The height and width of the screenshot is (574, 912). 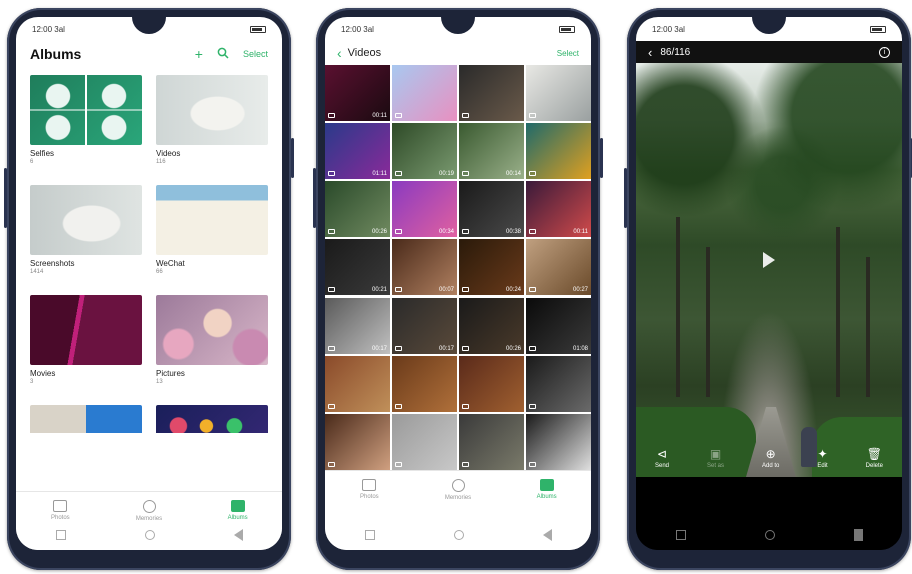 I want to click on send-button: ⊲ Send, so click(x=662, y=464).